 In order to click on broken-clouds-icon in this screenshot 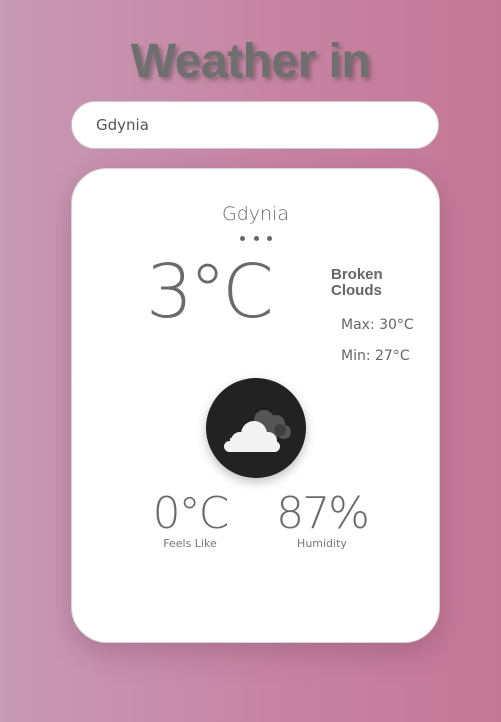, I will do `click(257, 431)`.